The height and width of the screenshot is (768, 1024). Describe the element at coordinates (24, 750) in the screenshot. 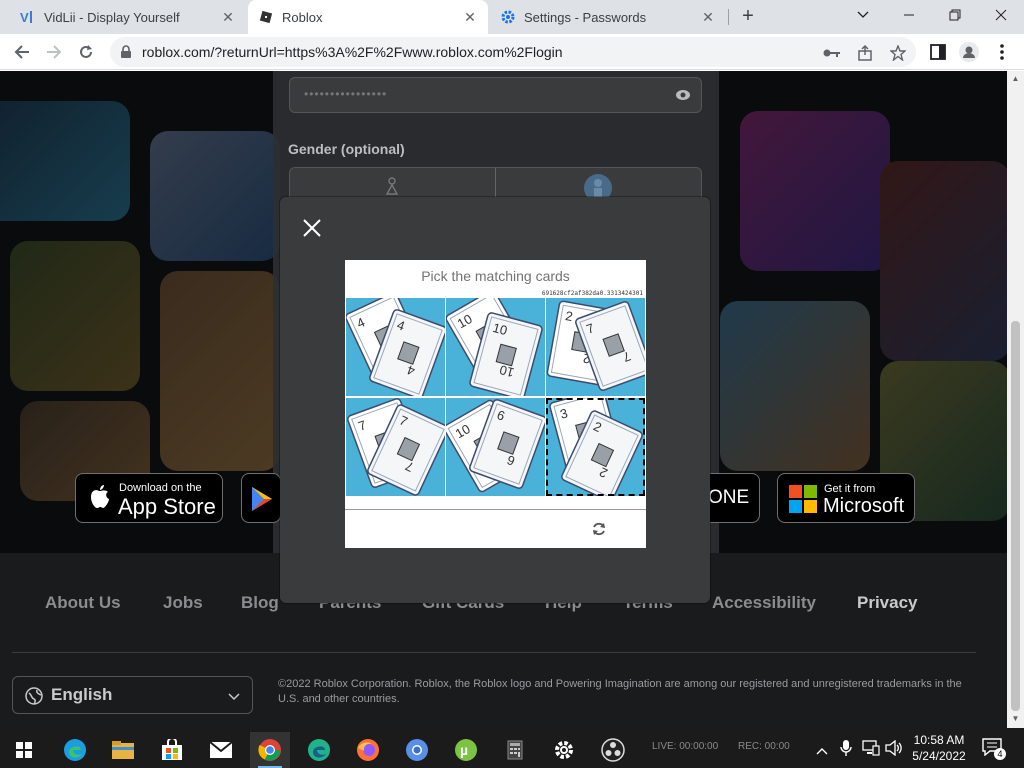

I see `start-button` at that location.